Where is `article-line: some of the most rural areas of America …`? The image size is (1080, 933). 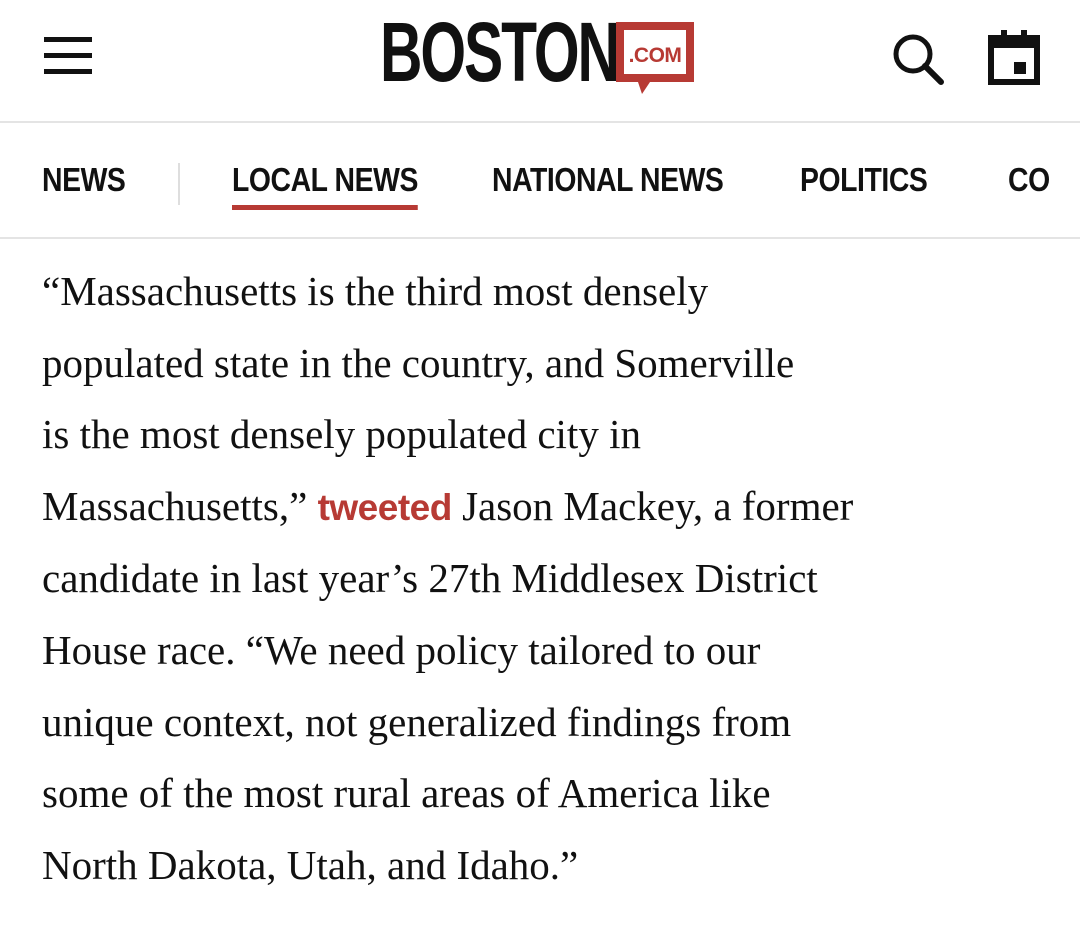
article-line: some of the most rural areas of America … is located at coordinates (406, 793).